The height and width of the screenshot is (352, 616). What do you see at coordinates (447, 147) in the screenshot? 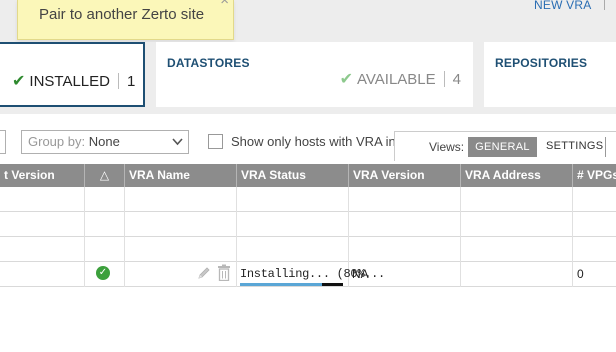
I see `views-label: Views:` at bounding box center [447, 147].